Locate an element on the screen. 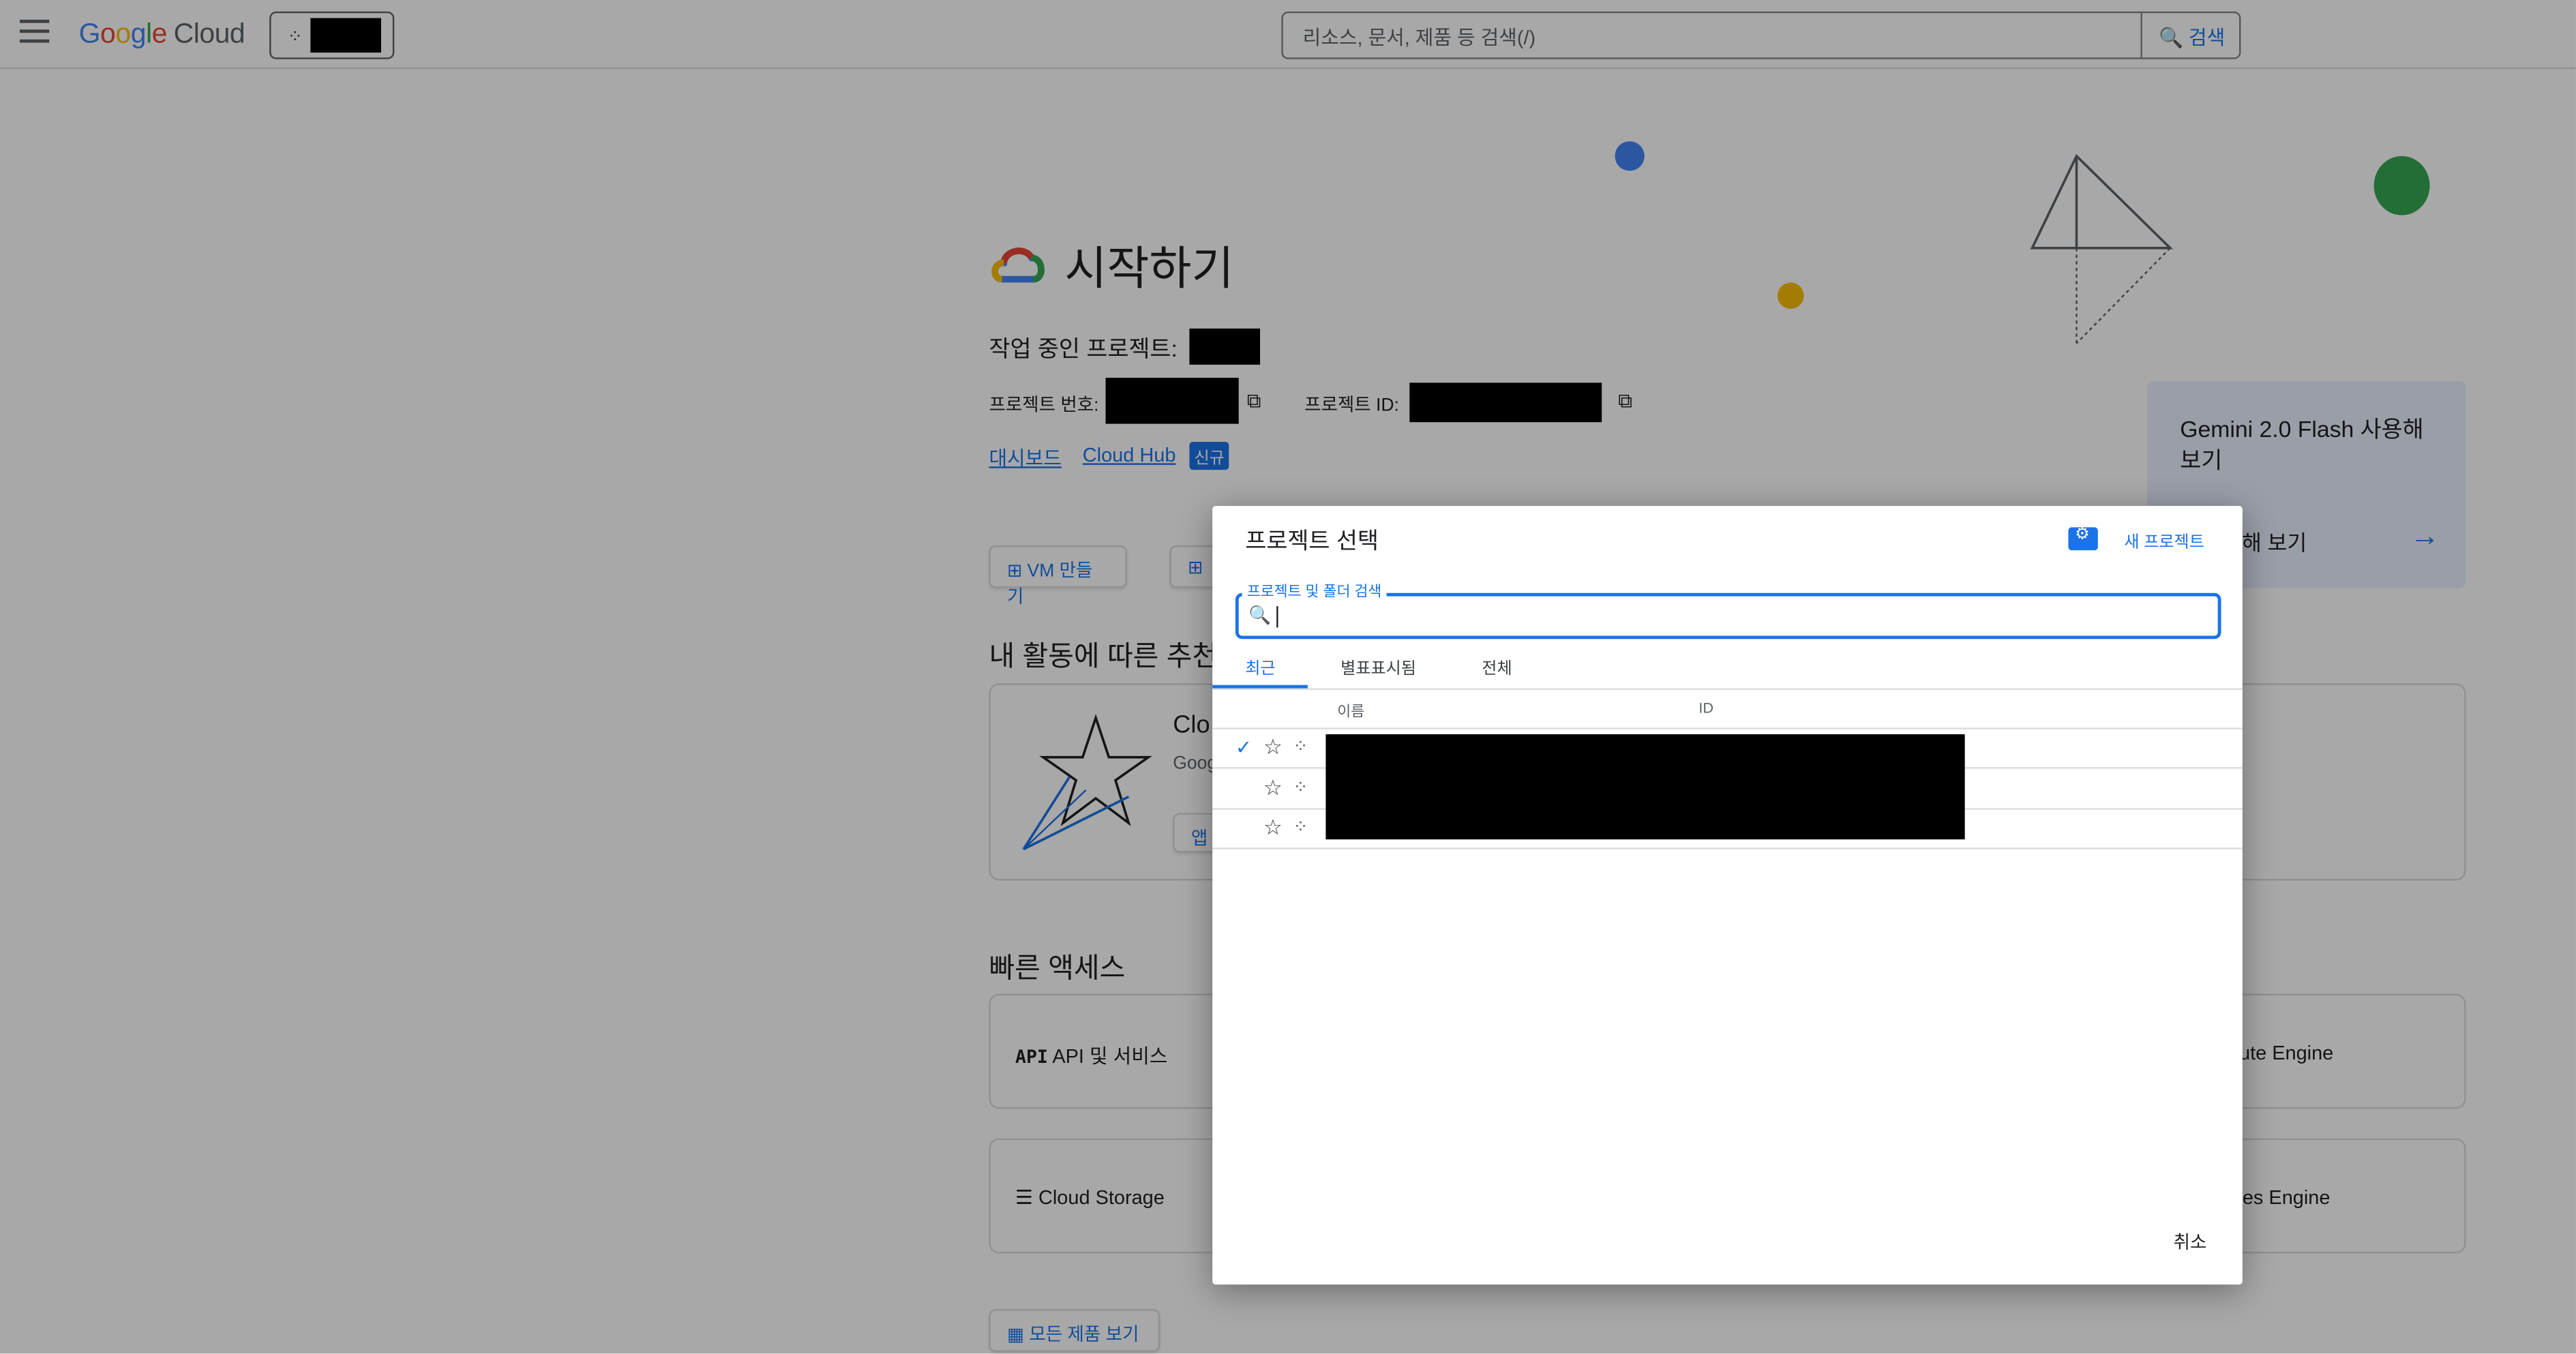 The image size is (2576, 1354). check-icon: ✓ is located at coordinates (1244, 747).